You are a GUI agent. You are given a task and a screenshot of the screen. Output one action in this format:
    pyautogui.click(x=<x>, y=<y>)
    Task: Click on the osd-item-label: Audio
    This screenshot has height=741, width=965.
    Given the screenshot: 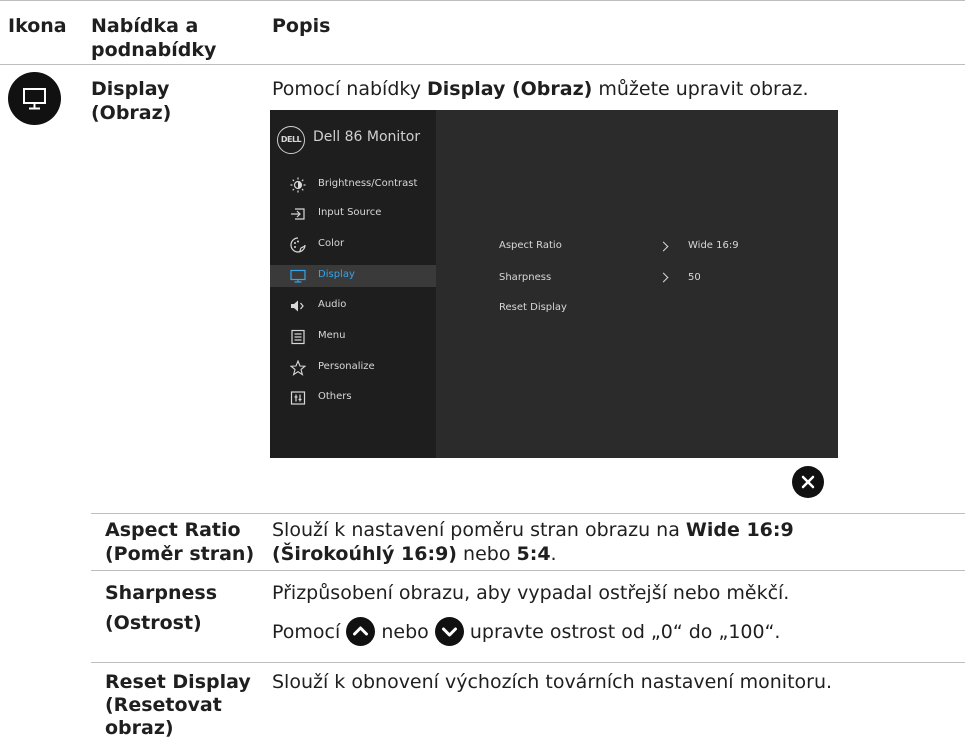 What is the action you would take?
    pyautogui.click(x=332, y=304)
    